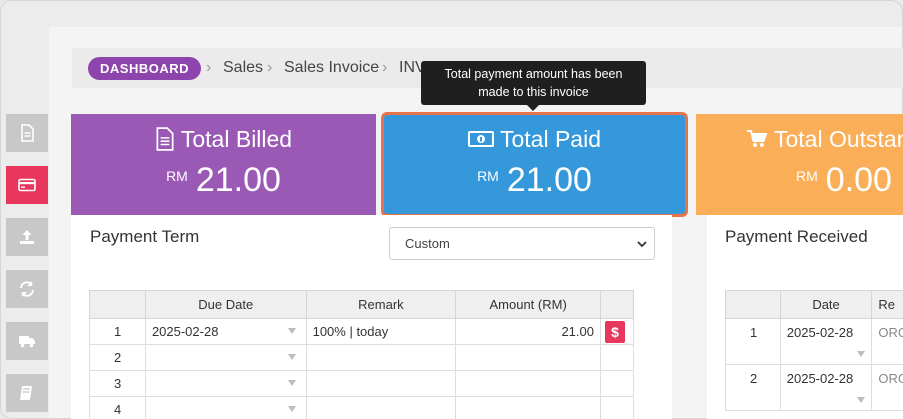  What do you see at coordinates (533, 74) in the screenshot?
I see `tooltip-line: Total payment amount has been` at bounding box center [533, 74].